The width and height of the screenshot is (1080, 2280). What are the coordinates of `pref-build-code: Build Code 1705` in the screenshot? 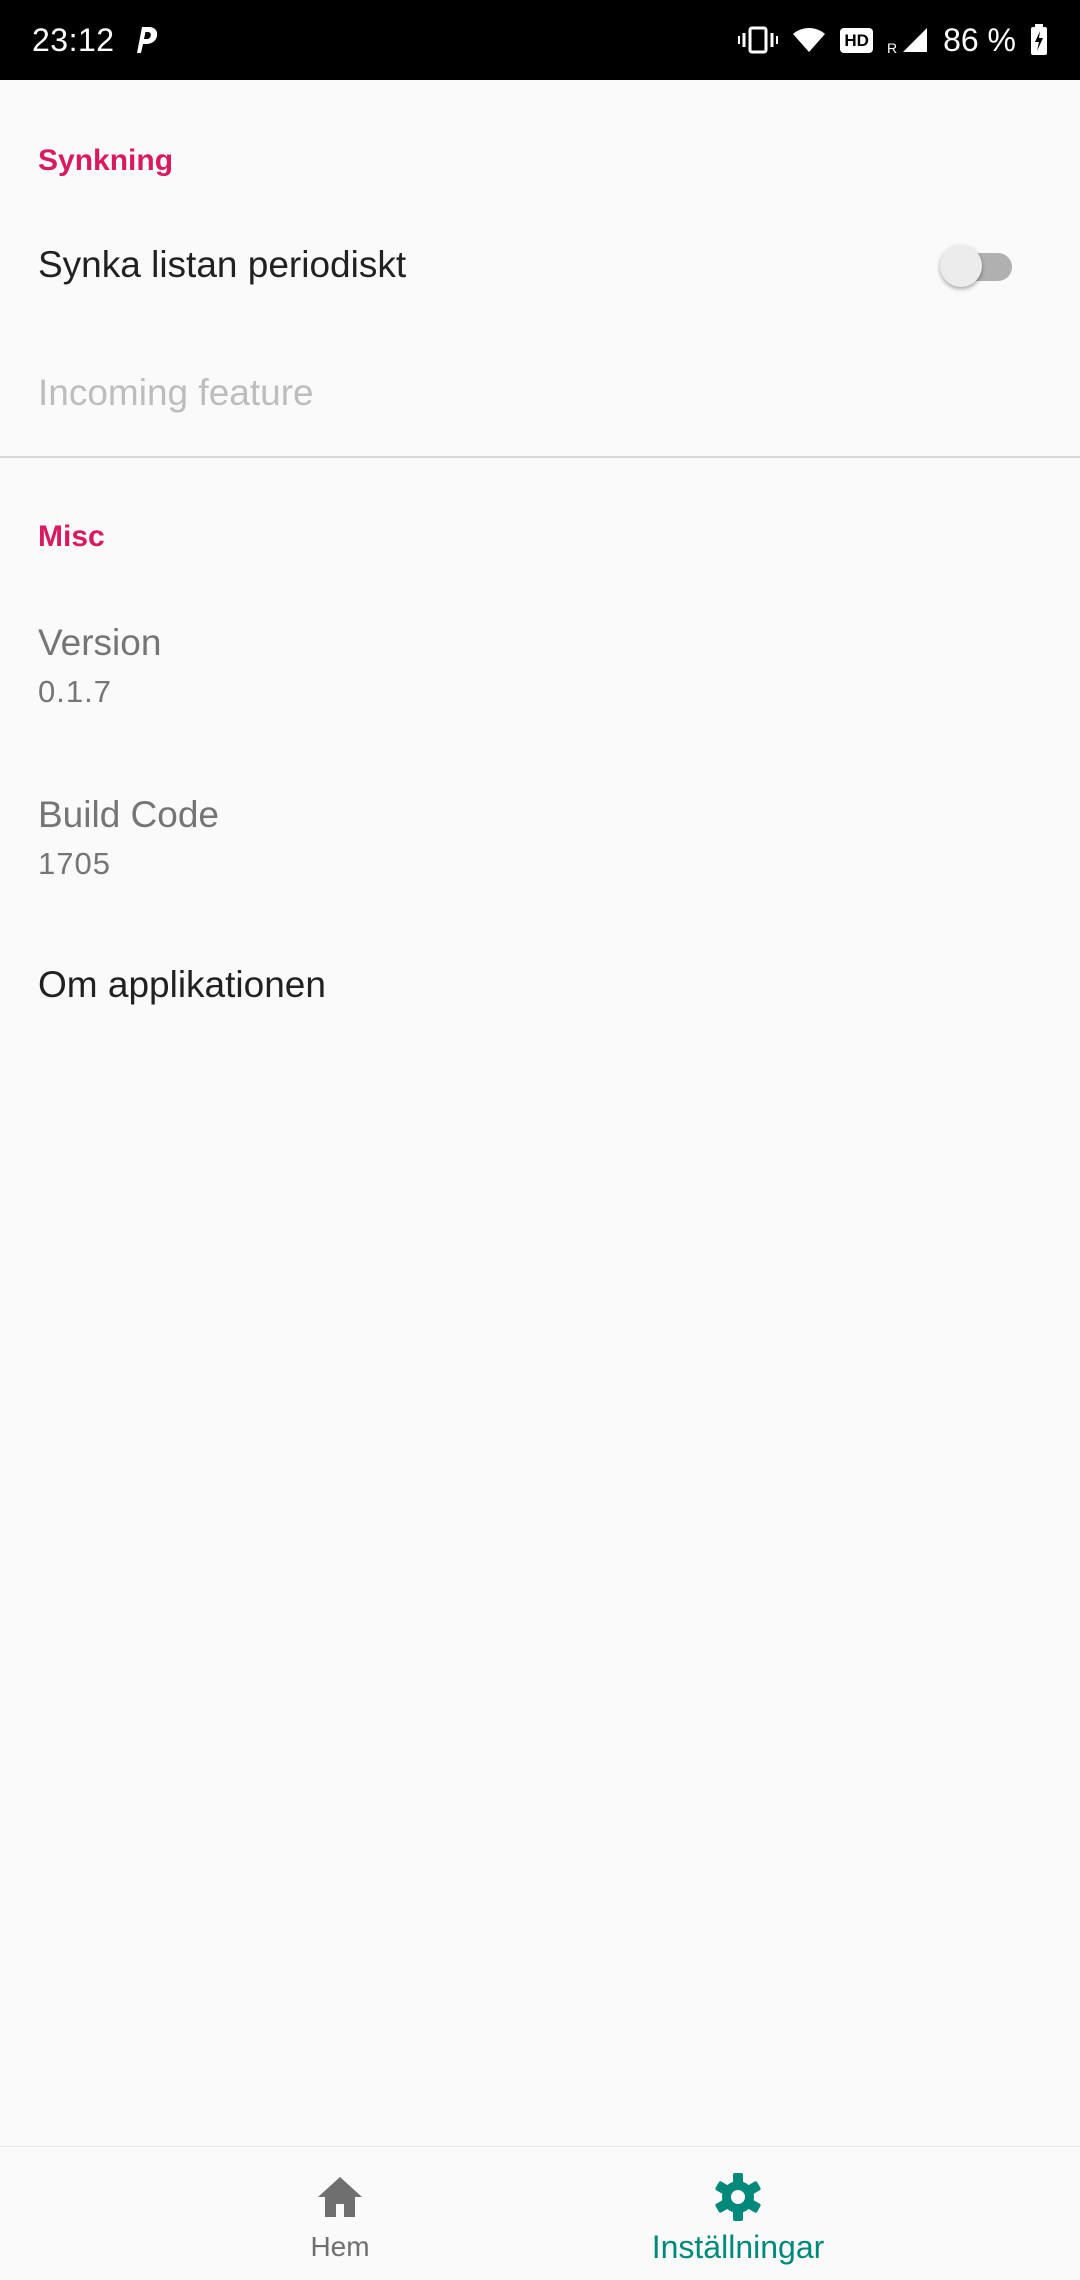 It's located at (540, 837).